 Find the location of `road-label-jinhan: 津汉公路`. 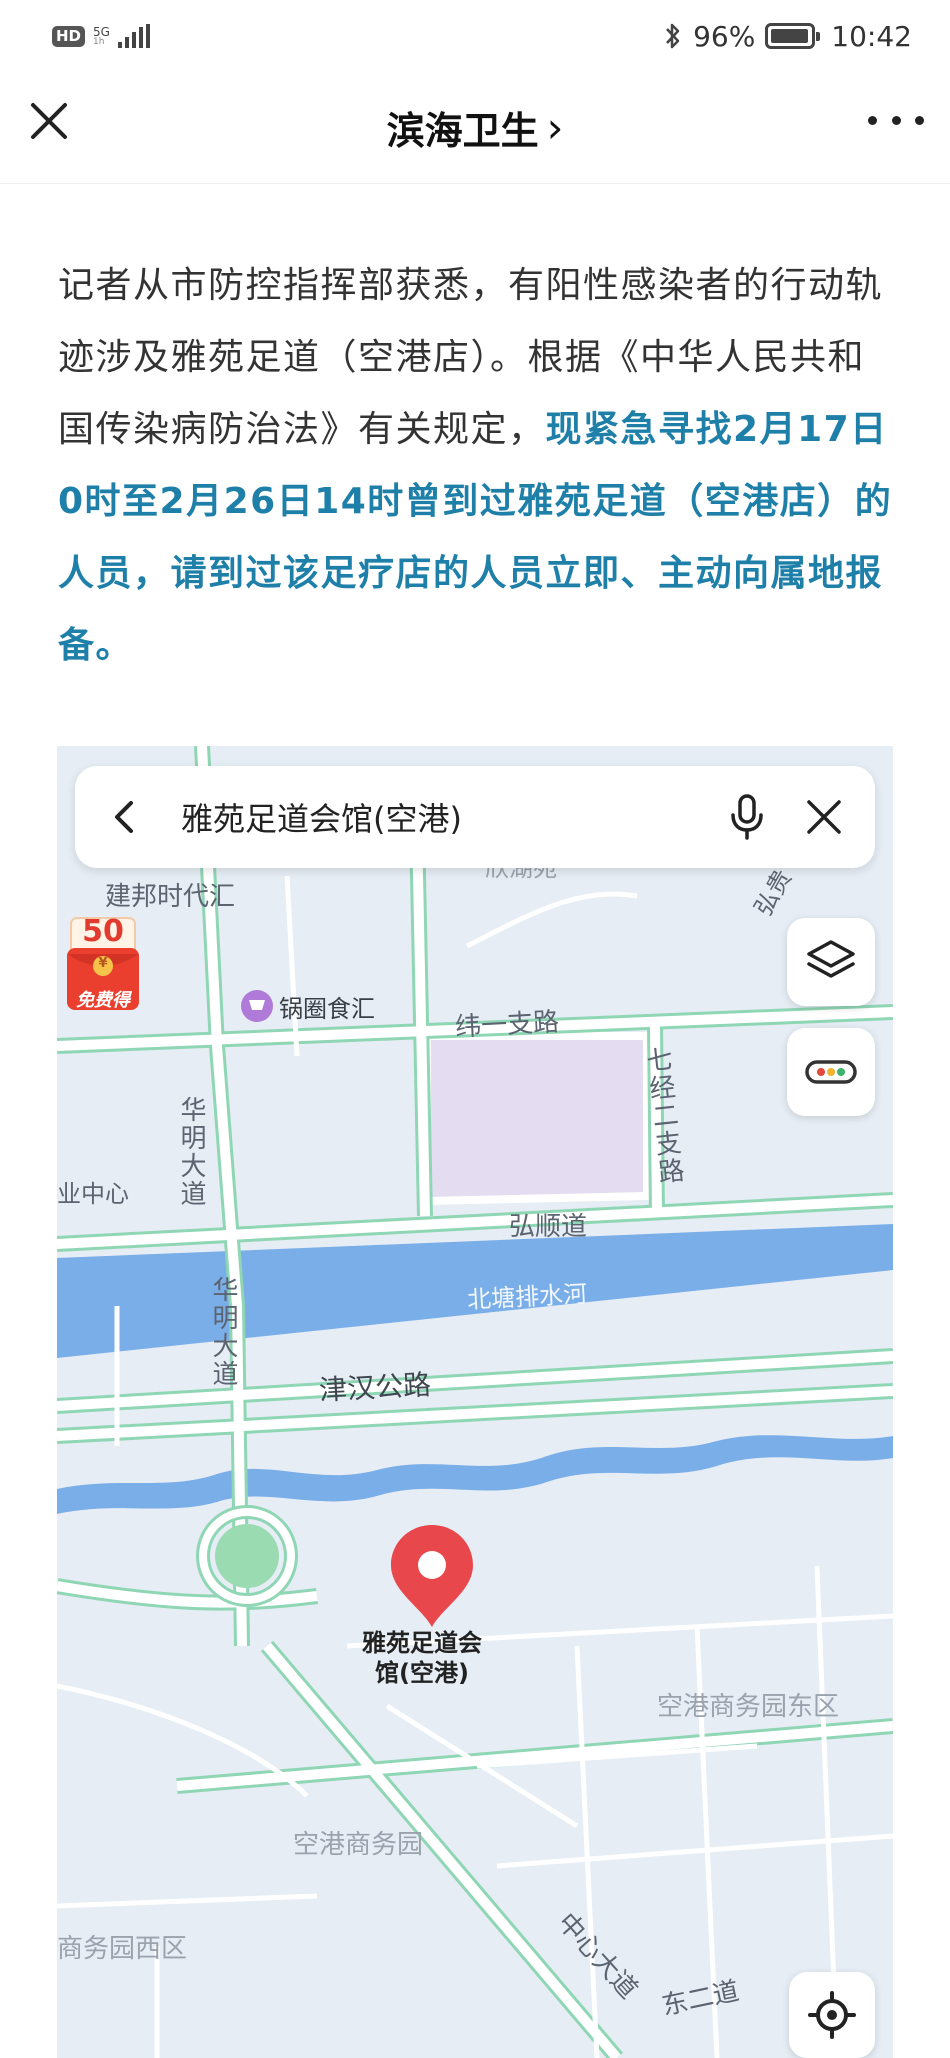

road-label-jinhan: 津汉公路 is located at coordinates (375, 1387).